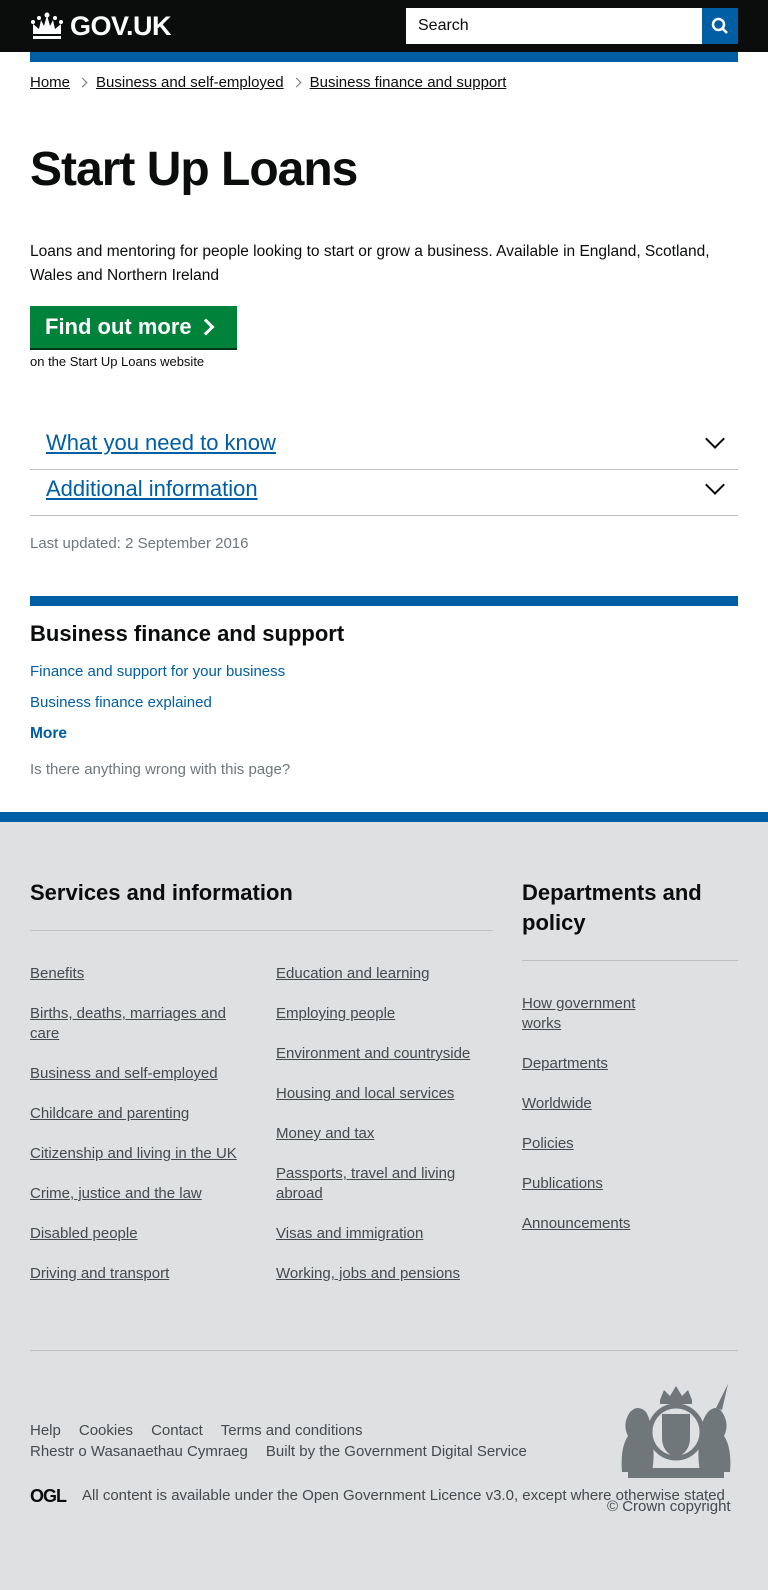 This screenshot has width=768, height=1590. I want to click on list-item: Passports, travel and living abroad, so click(381, 1184).